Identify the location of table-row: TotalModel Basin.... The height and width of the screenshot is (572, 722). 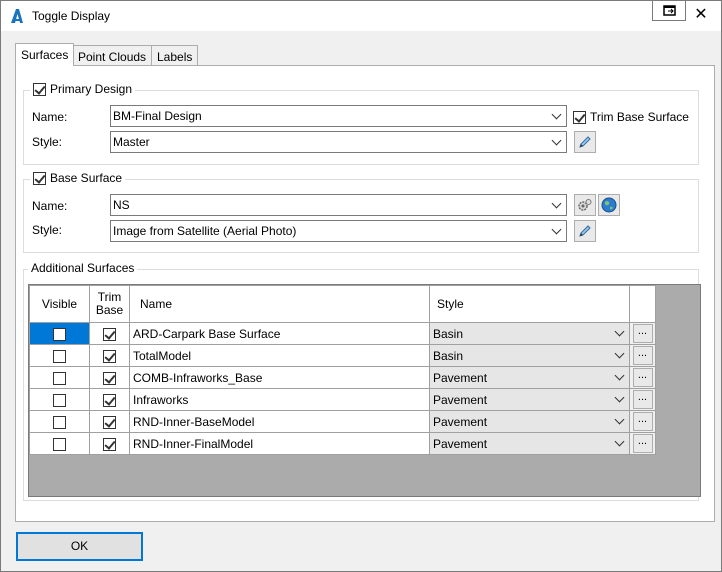
(342, 355).